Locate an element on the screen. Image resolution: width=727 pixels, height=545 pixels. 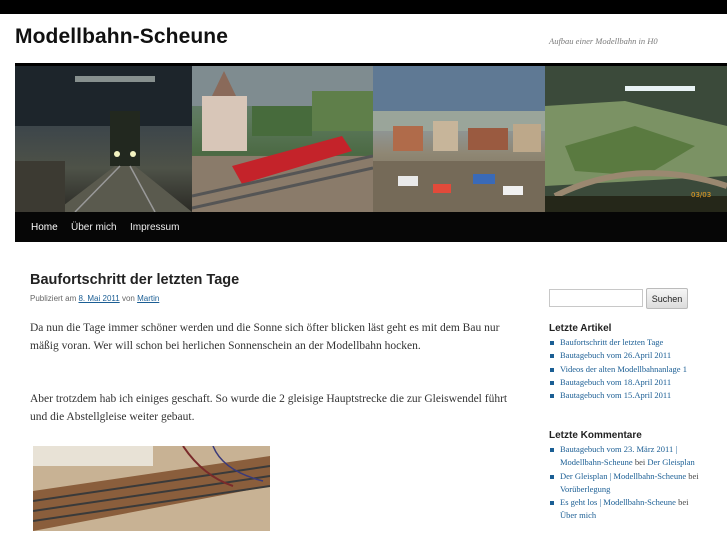
search-input is located at coordinates (596, 298).